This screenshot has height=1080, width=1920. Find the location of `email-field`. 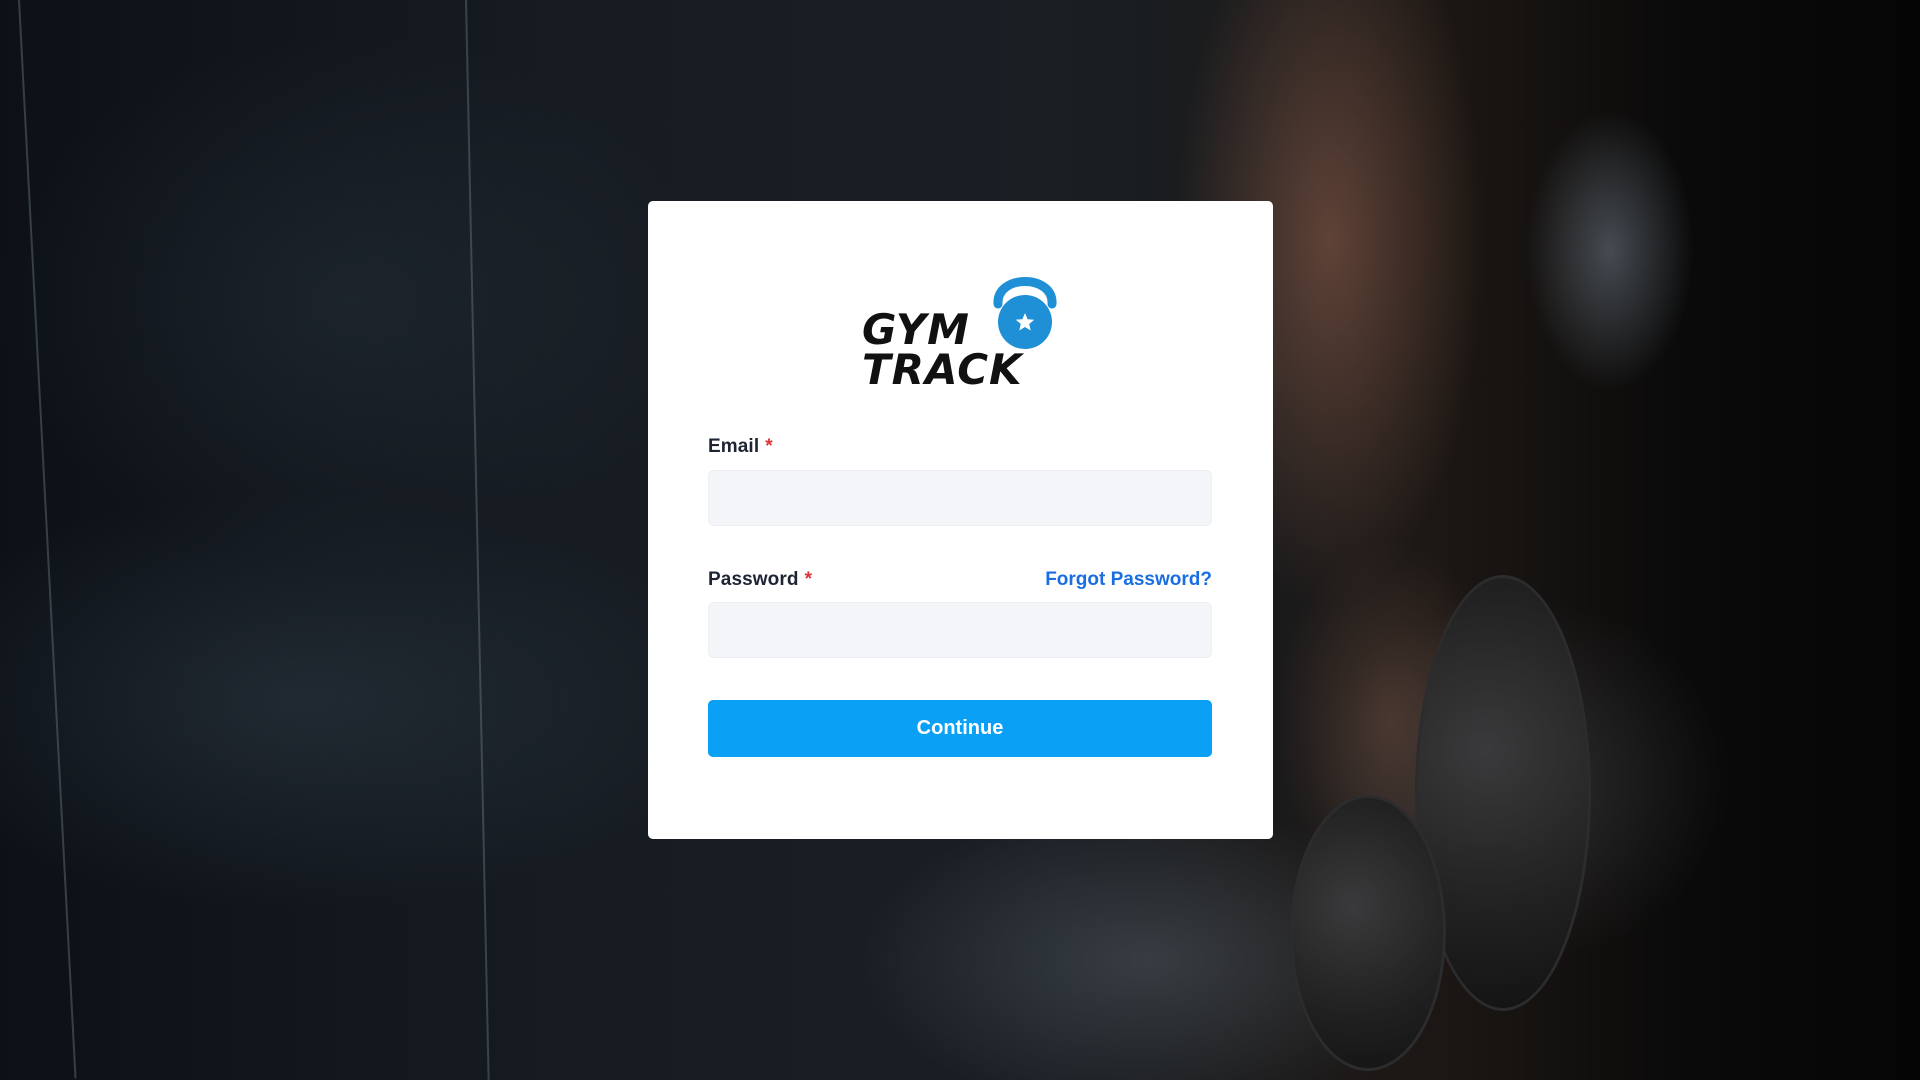

email-field is located at coordinates (960, 498).